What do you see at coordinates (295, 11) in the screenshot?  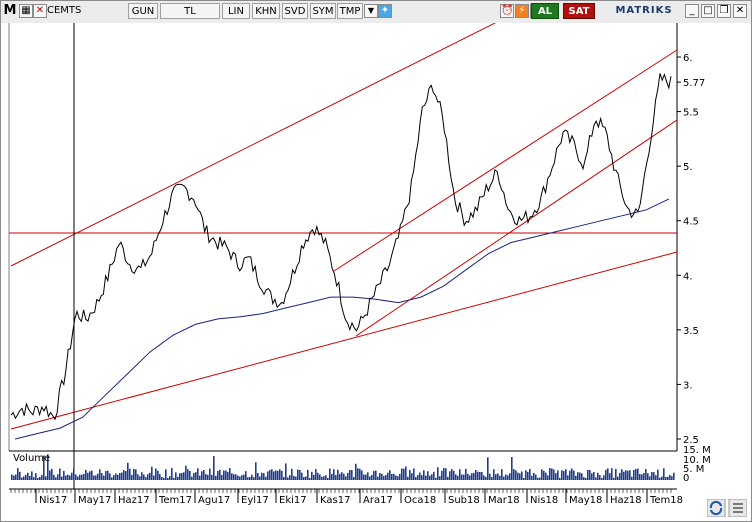 I see `svd-button: SVD` at bounding box center [295, 11].